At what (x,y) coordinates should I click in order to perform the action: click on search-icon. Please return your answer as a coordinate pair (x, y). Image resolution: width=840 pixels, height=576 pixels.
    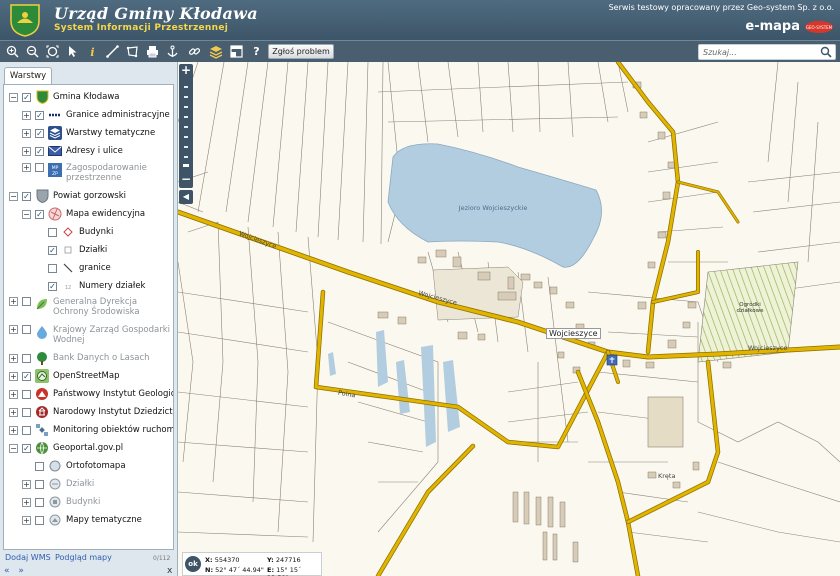
    Looking at the image, I should click on (826, 52).